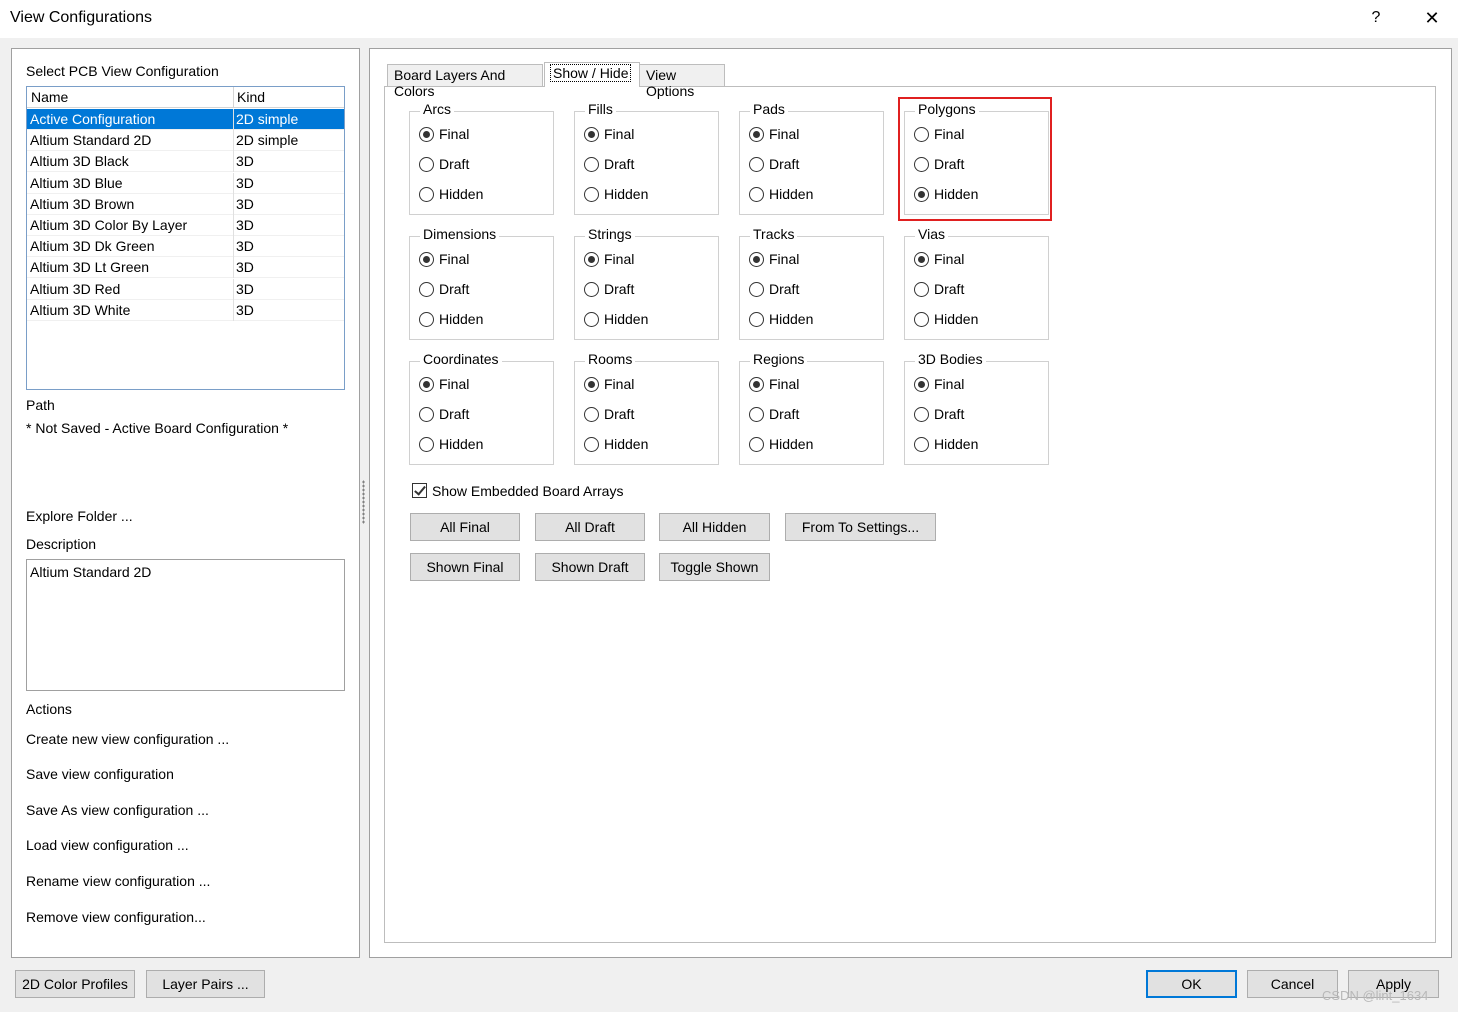 The image size is (1458, 1012). I want to click on shown-final-button: Shown Final, so click(465, 567).